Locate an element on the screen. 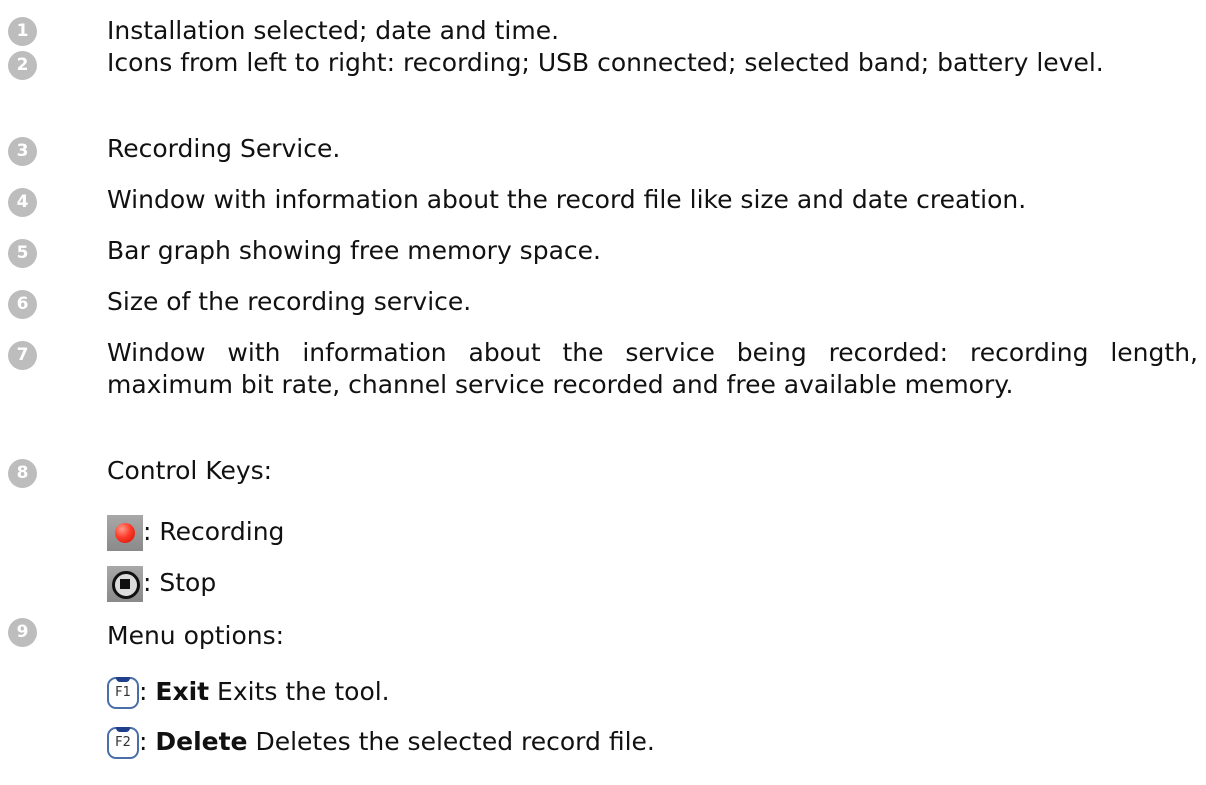 This screenshot has width=1206, height=785. menu-option-description: Exits the tool. is located at coordinates (299, 691).